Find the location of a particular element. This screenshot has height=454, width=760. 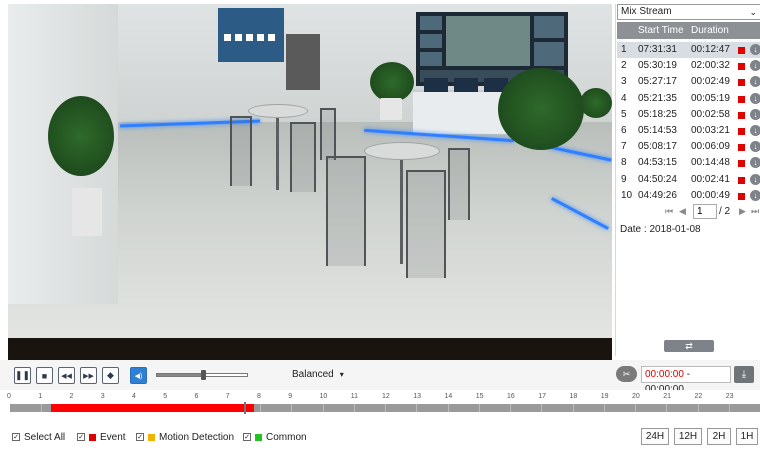

stop-button: ■ is located at coordinates (44, 375).